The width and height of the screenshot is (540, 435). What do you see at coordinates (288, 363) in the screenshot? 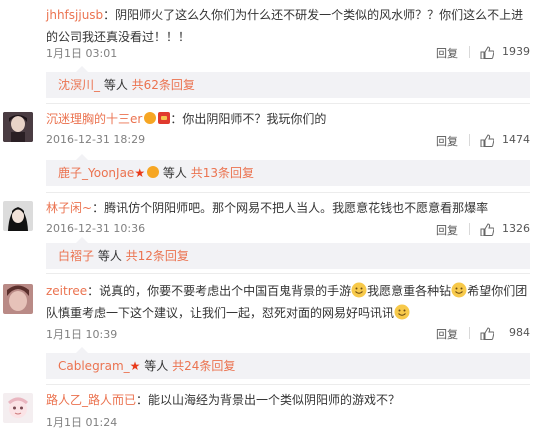
I see `sub-replies: Cablegram_★ 等人 共24条回复` at bounding box center [288, 363].